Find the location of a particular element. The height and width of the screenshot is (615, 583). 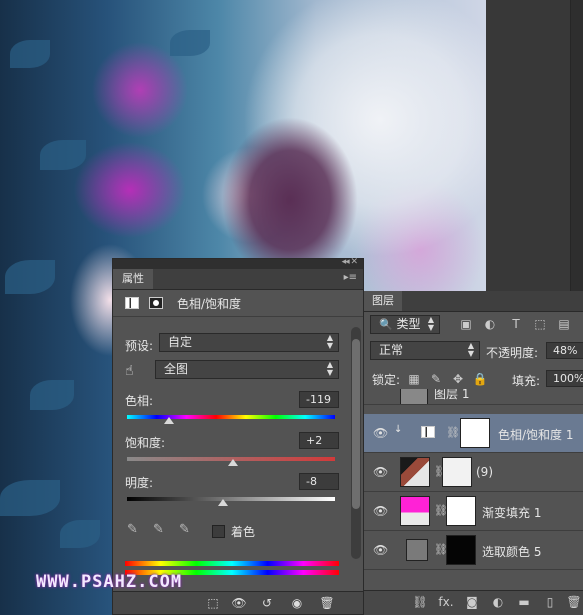

tab-layers: 图层 is located at coordinates (383, 301).